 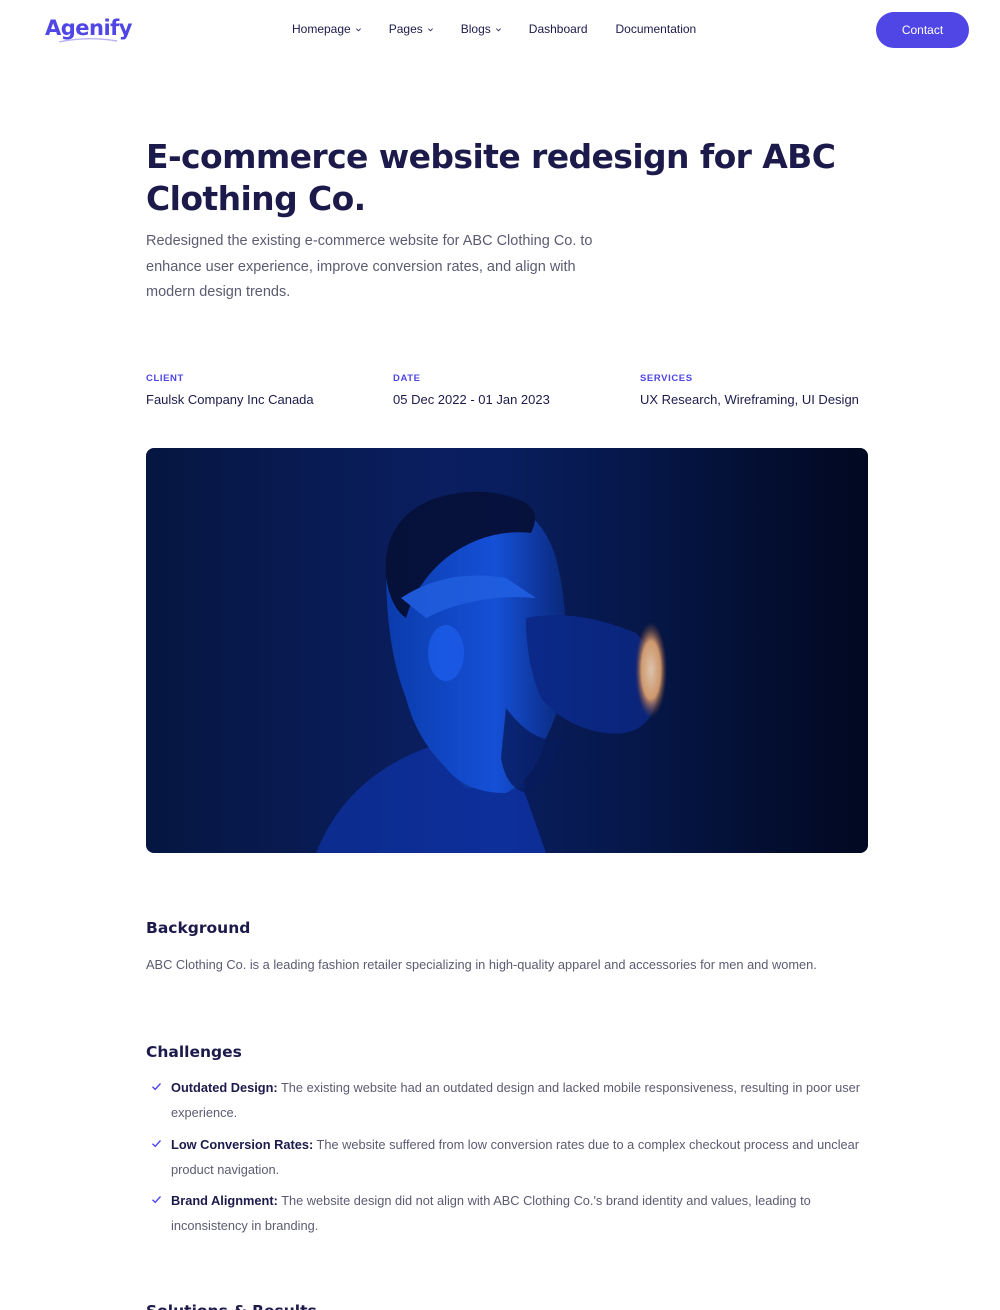 I want to click on nav-item-pages: Pages, so click(x=411, y=29).